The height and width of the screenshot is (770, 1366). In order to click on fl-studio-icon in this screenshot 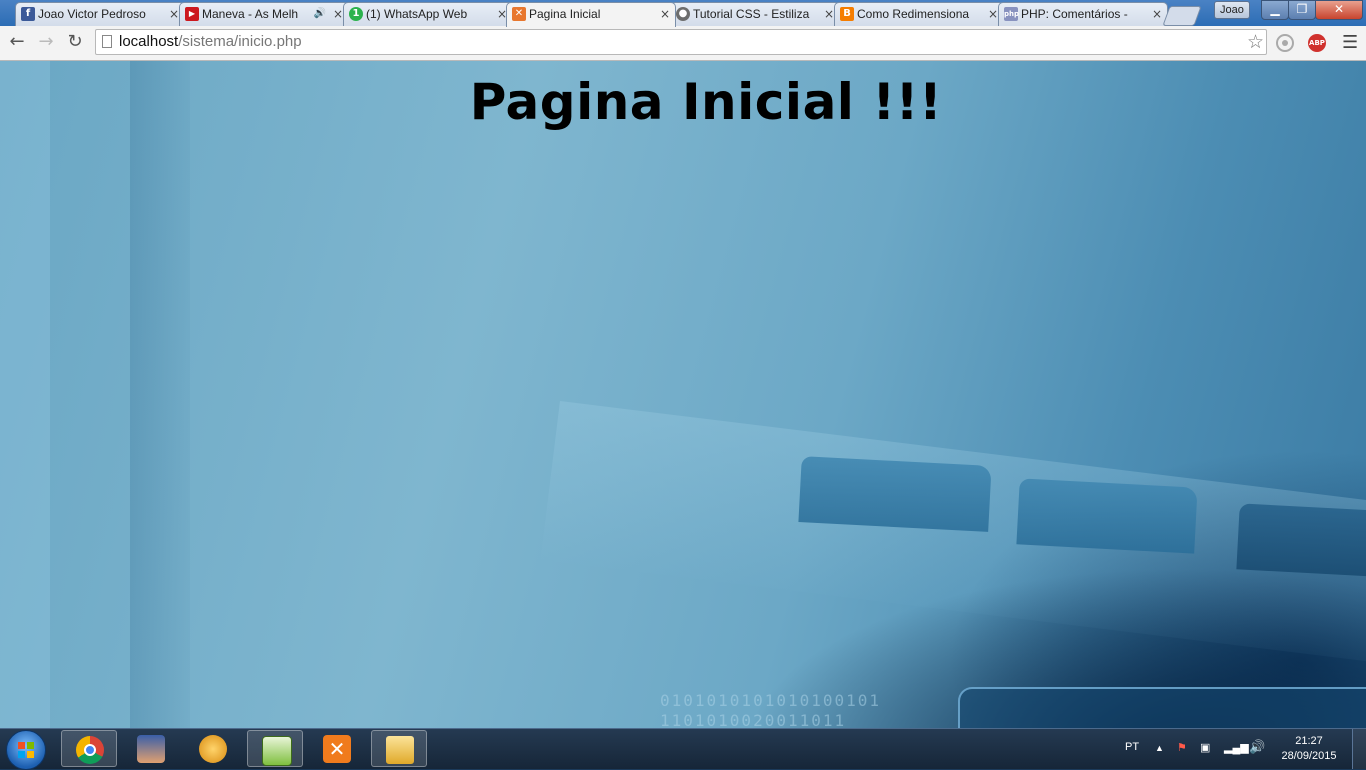, I will do `click(213, 749)`.